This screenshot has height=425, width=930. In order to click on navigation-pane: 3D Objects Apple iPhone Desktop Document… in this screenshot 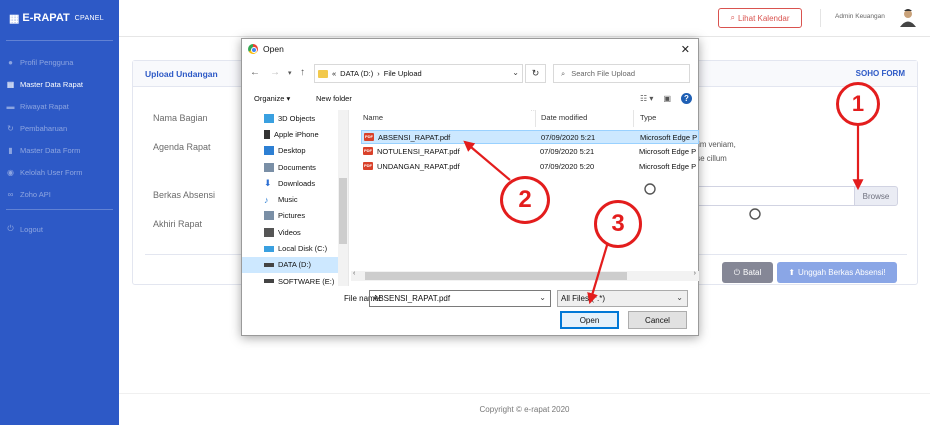, I will do `click(295, 198)`.